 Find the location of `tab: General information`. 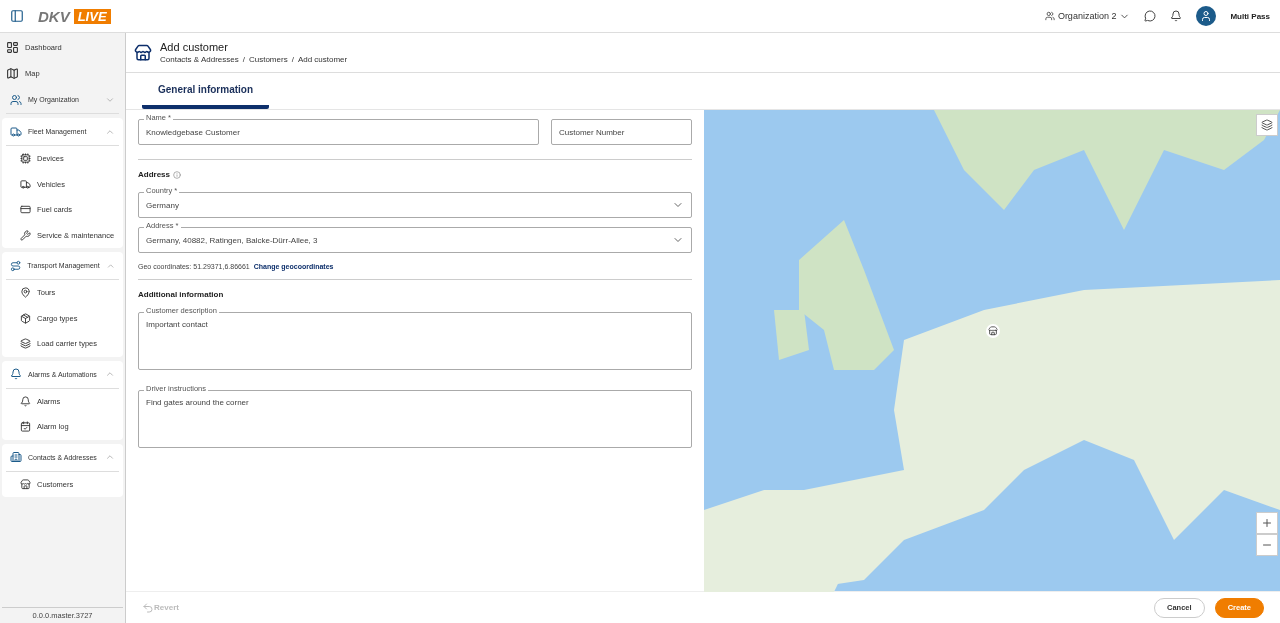

tab: General information is located at coordinates (205, 91).